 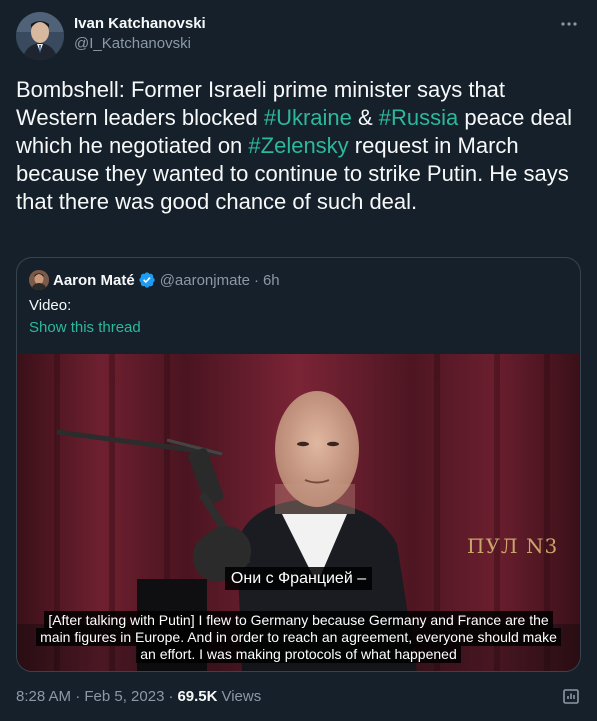 I want to click on author-info: Ivan Katchanovski @I_Katchanovski, so click(x=140, y=34).